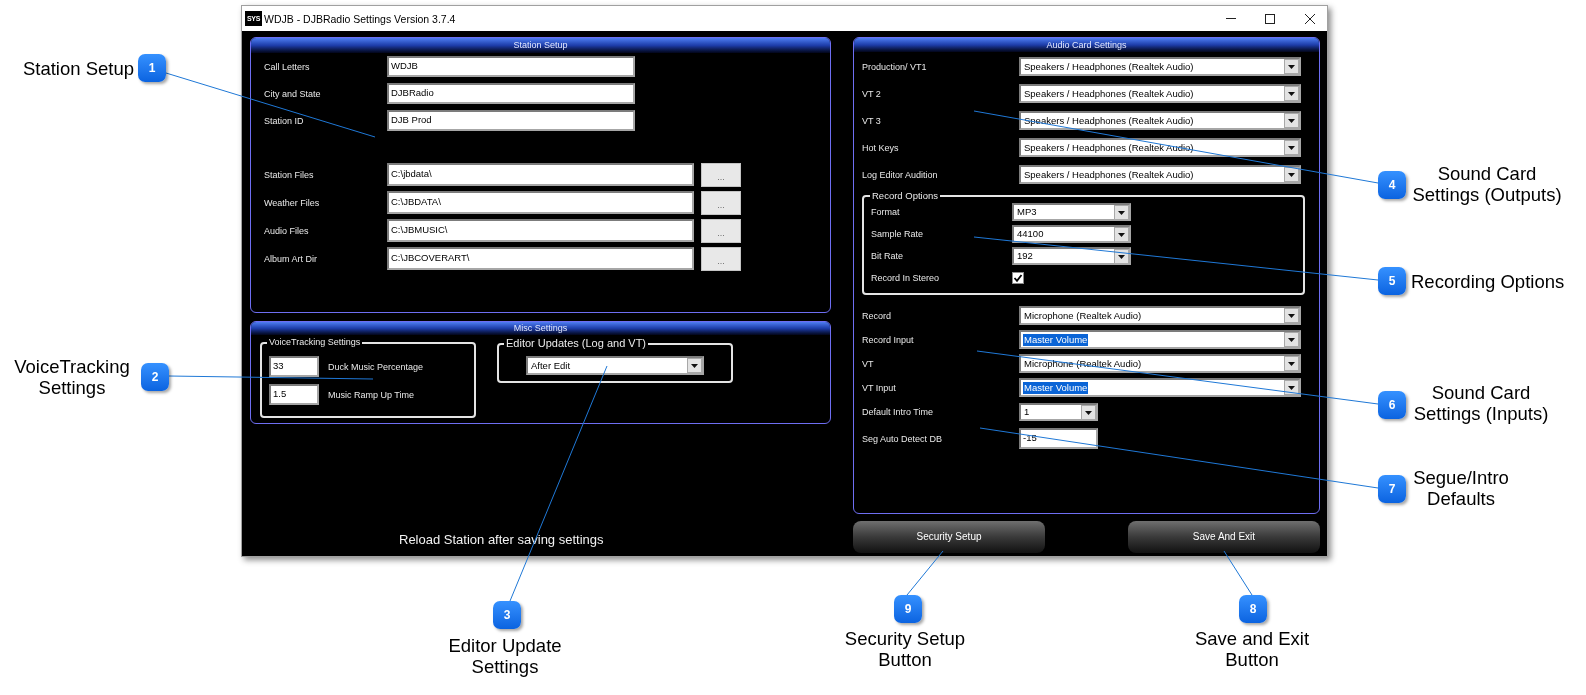 This screenshot has width=1586, height=695. I want to click on dropdown: MP3, so click(1071, 212).